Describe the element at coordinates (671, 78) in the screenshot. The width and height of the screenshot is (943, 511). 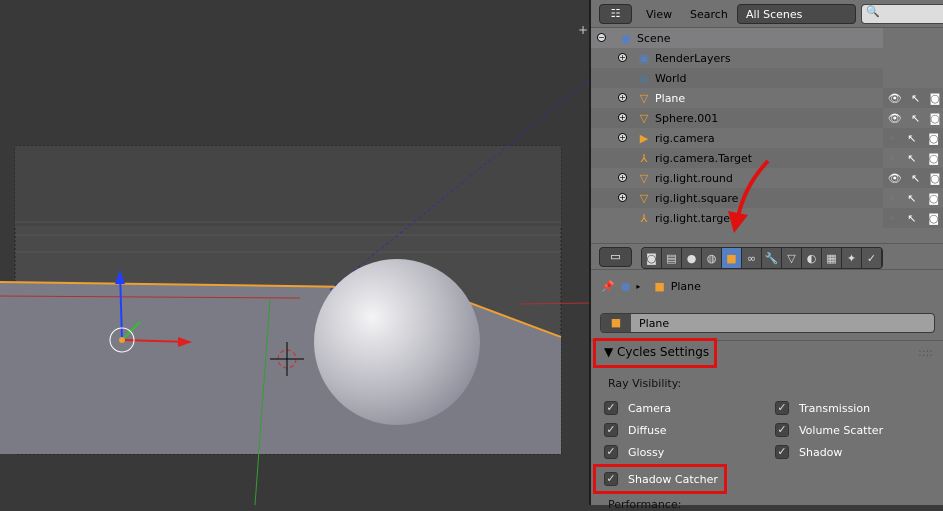
I see `outliner-item-label: World` at that location.